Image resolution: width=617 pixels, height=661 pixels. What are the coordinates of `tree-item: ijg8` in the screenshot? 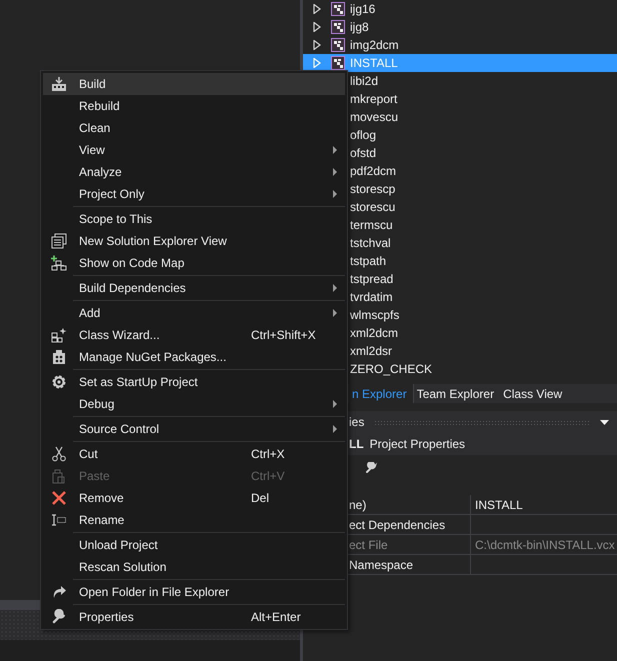 It's located at (460, 27).